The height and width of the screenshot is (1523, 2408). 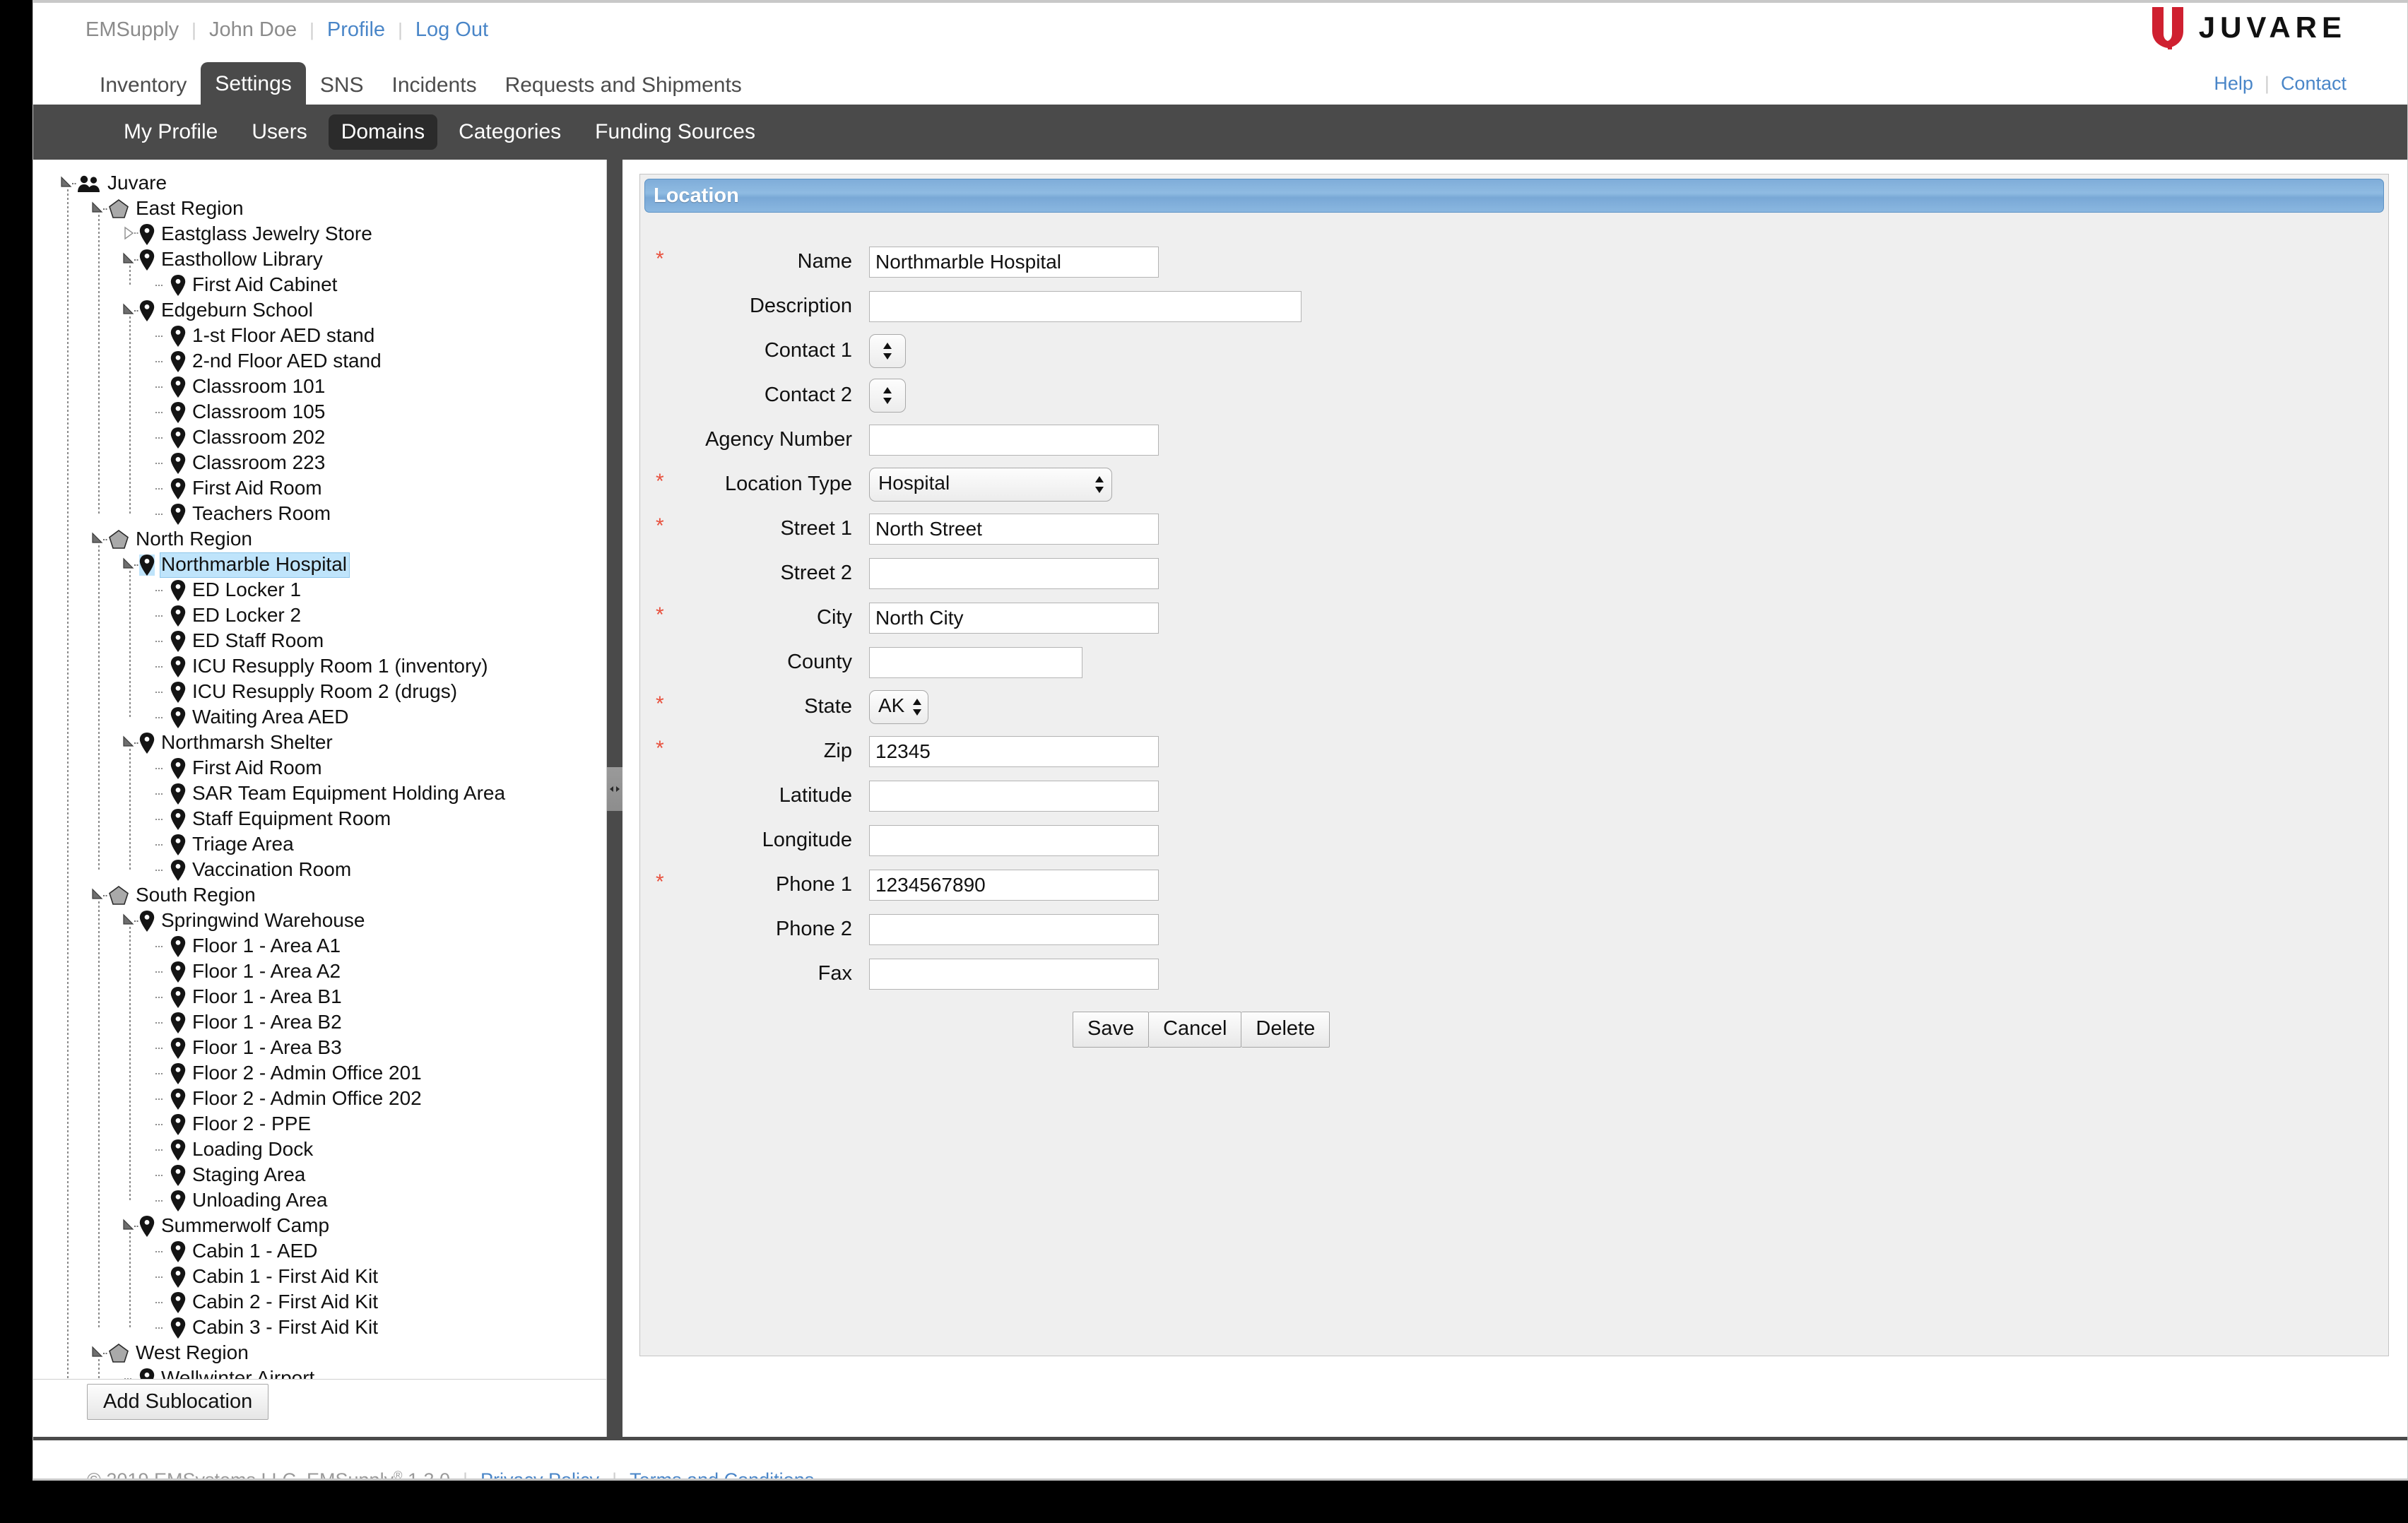 What do you see at coordinates (2233, 84) in the screenshot?
I see `help-link: Help` at bounding box center [2233, 84].